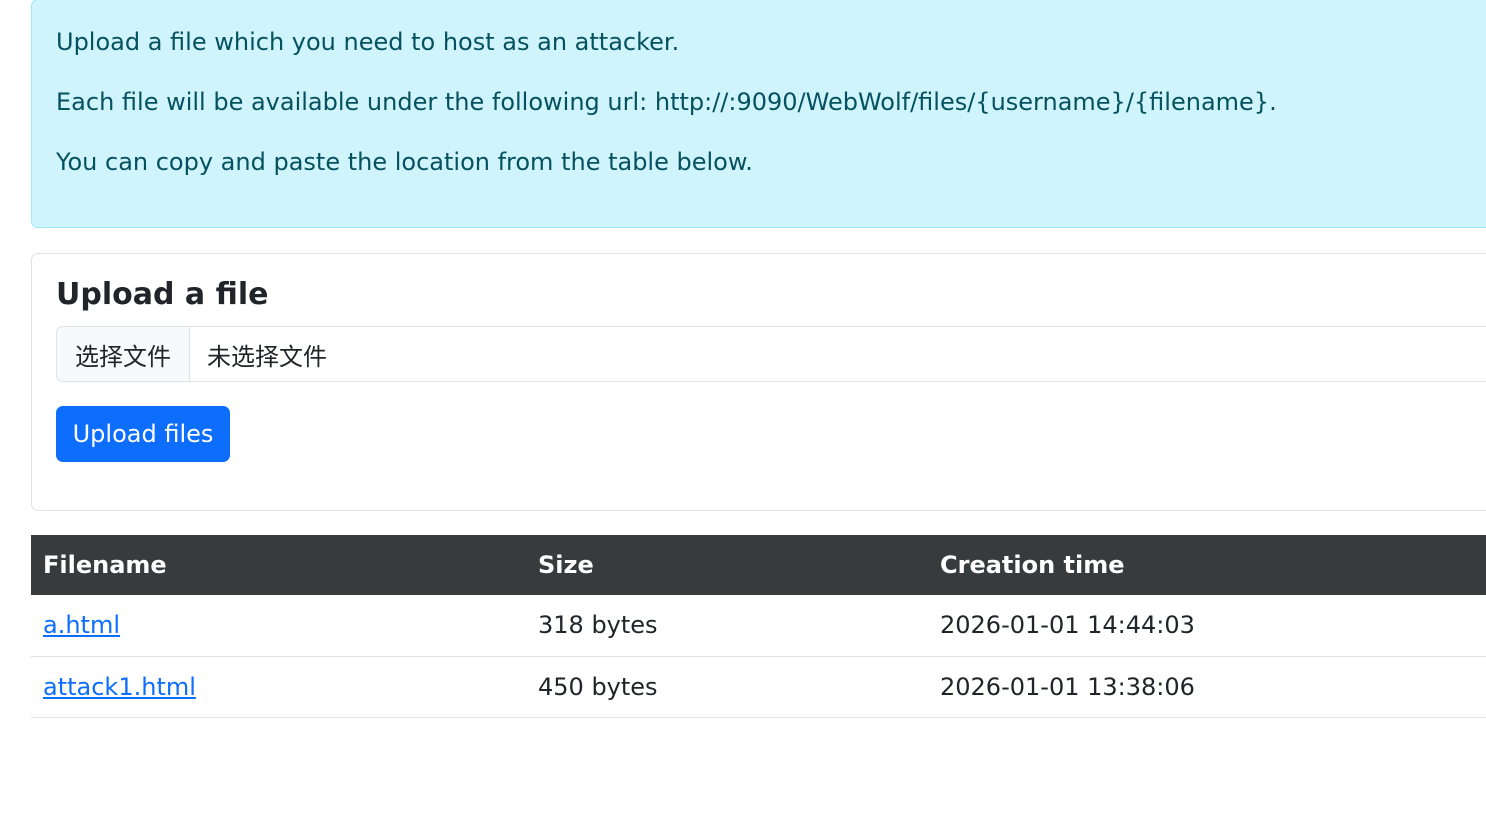 The width and height of the screenshot is (1486, 817). I want to click on upload-files-button: Upload files, so click(143, 434).